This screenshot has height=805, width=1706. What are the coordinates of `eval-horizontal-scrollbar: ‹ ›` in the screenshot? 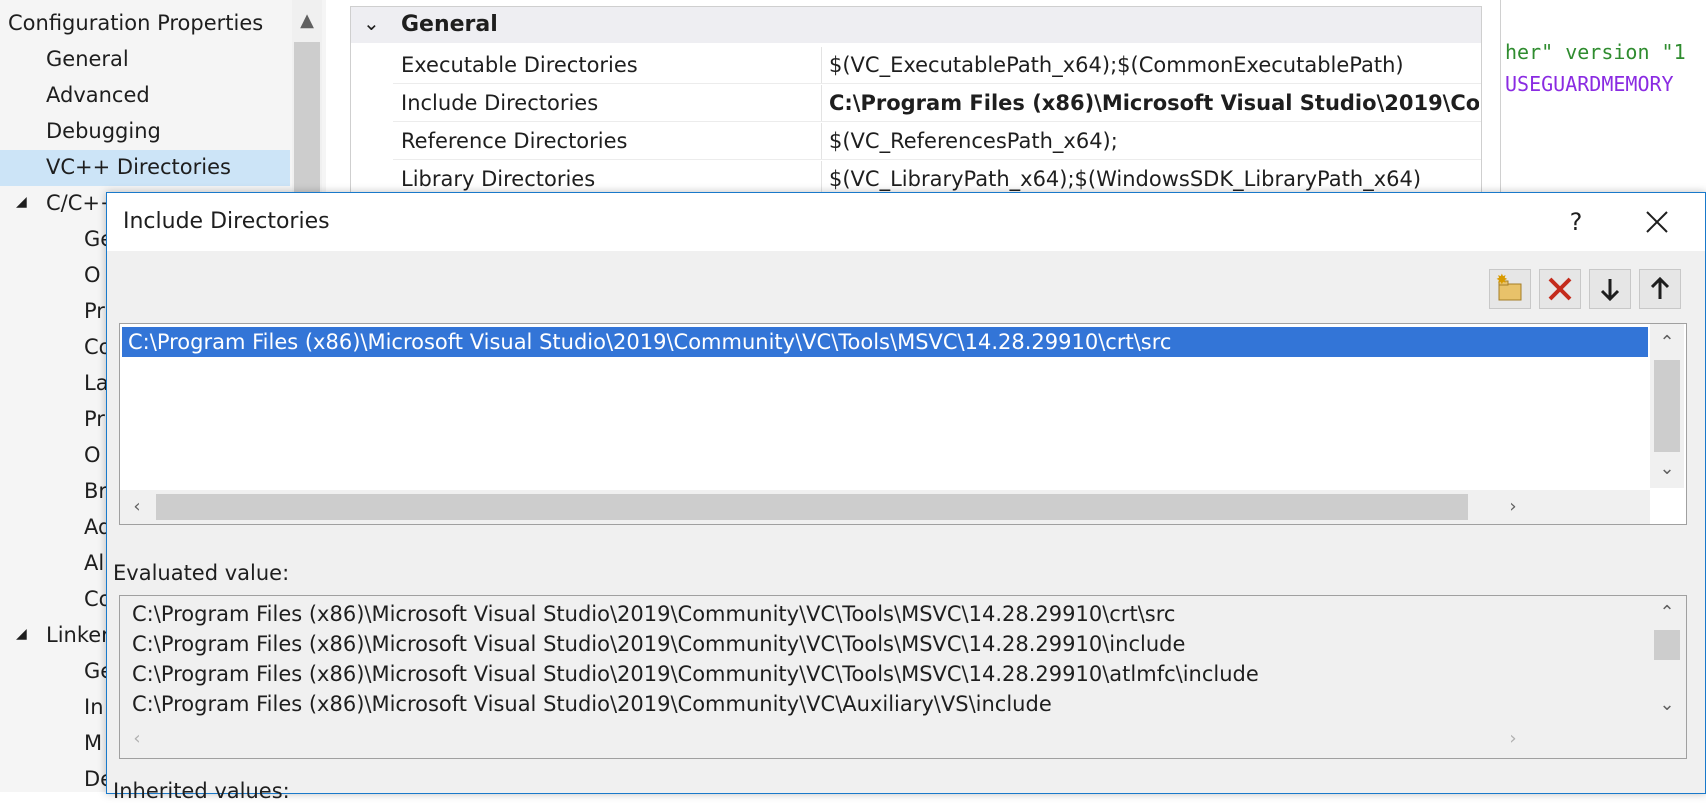 It's located at (885, 739).